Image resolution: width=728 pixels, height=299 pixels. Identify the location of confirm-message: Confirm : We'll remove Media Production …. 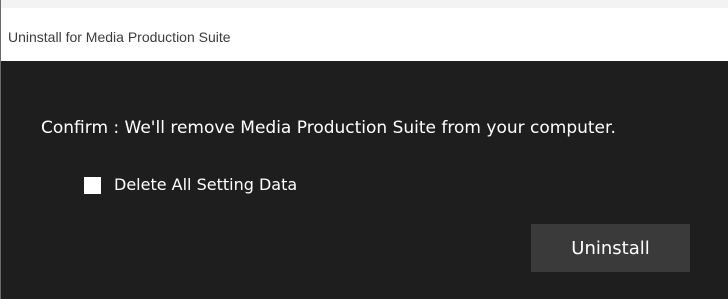
(328, 128).